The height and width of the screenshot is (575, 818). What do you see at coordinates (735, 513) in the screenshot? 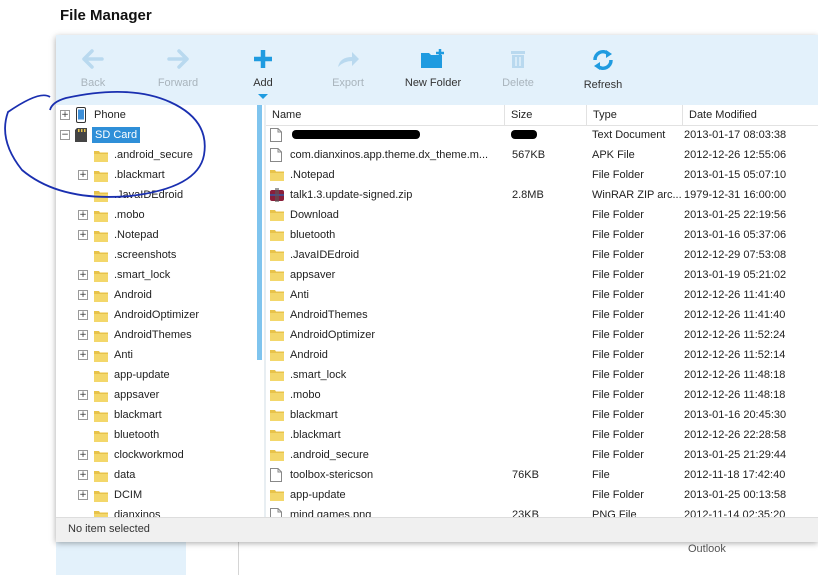
I see `cell-date: 2012-11-14 02:35:20` at bounding box center [735, 513].